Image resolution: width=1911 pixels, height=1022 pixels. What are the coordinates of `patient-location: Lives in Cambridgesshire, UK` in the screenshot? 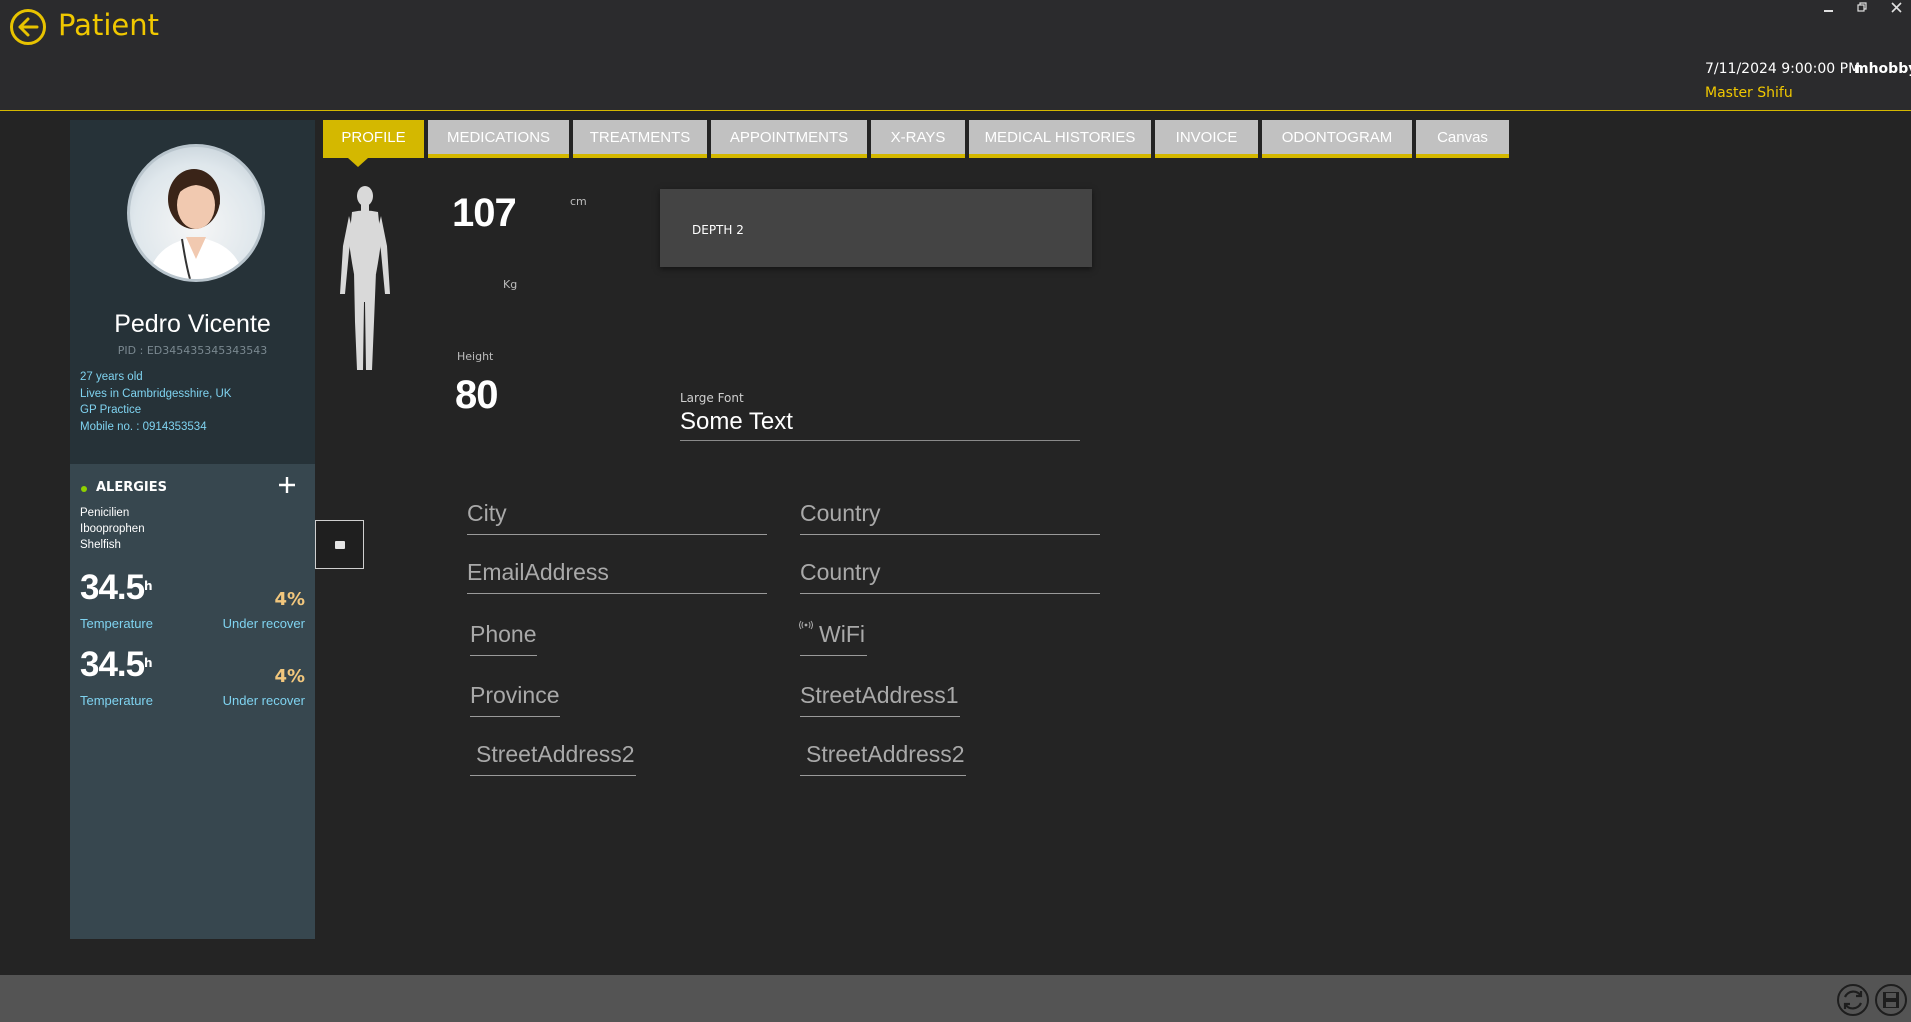 It's located at (156, 394).